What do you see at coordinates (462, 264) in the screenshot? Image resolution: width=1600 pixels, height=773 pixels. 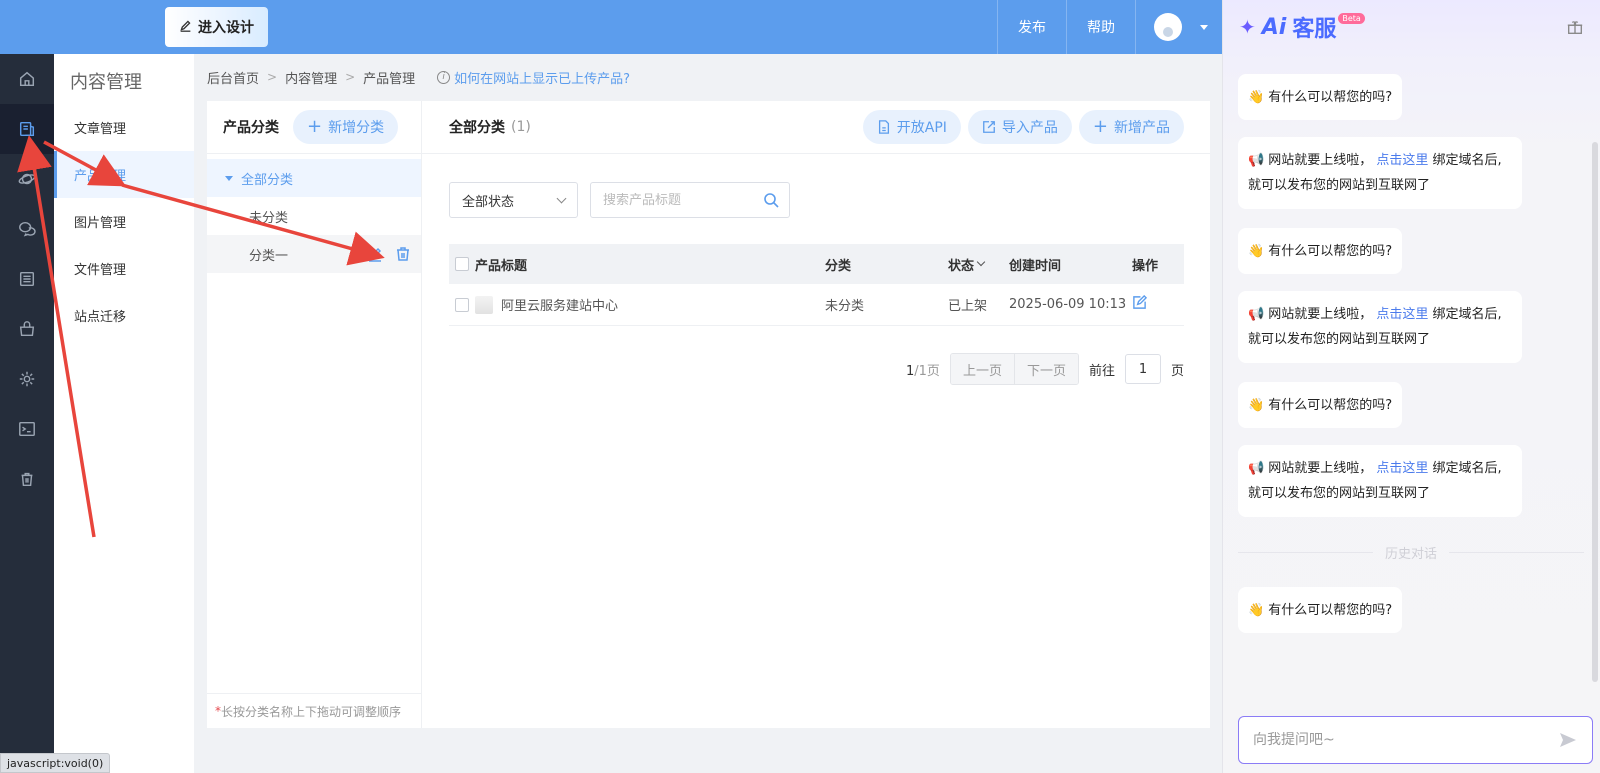 I see `select-all-checkbox` at bounding box center [462, 264].